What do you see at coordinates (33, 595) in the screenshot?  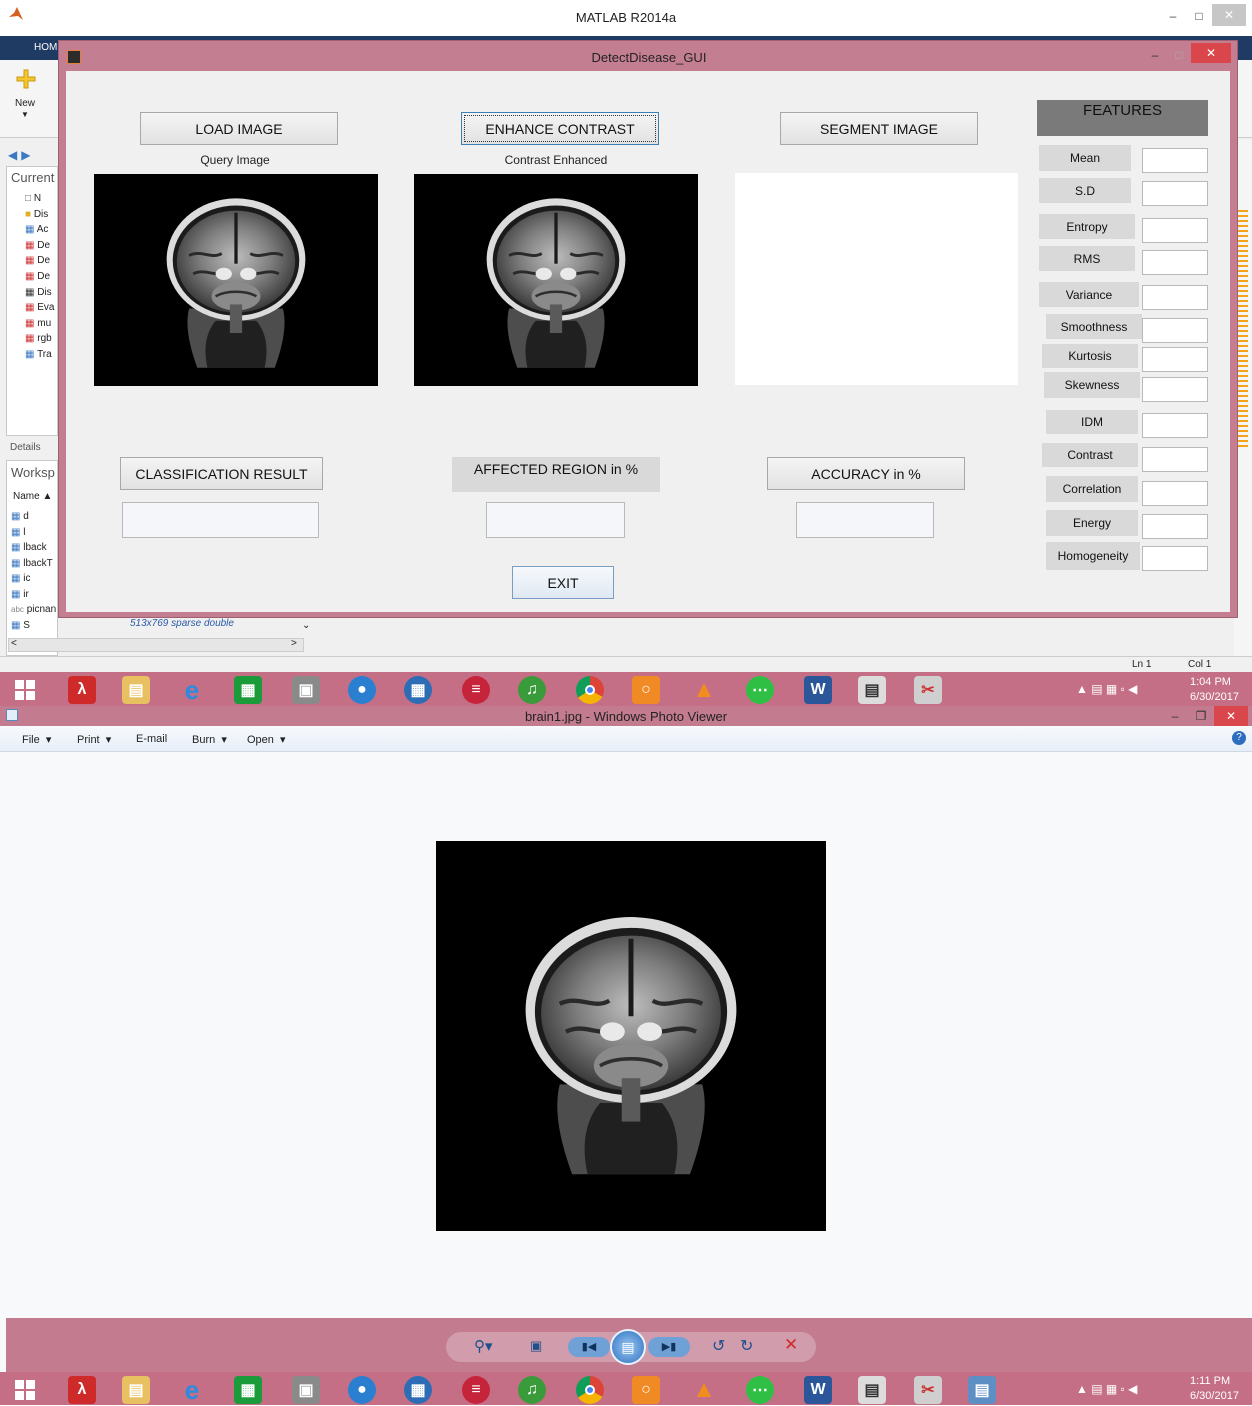 I see `list-item: ▦ ir` at bounding box center [33, 595].